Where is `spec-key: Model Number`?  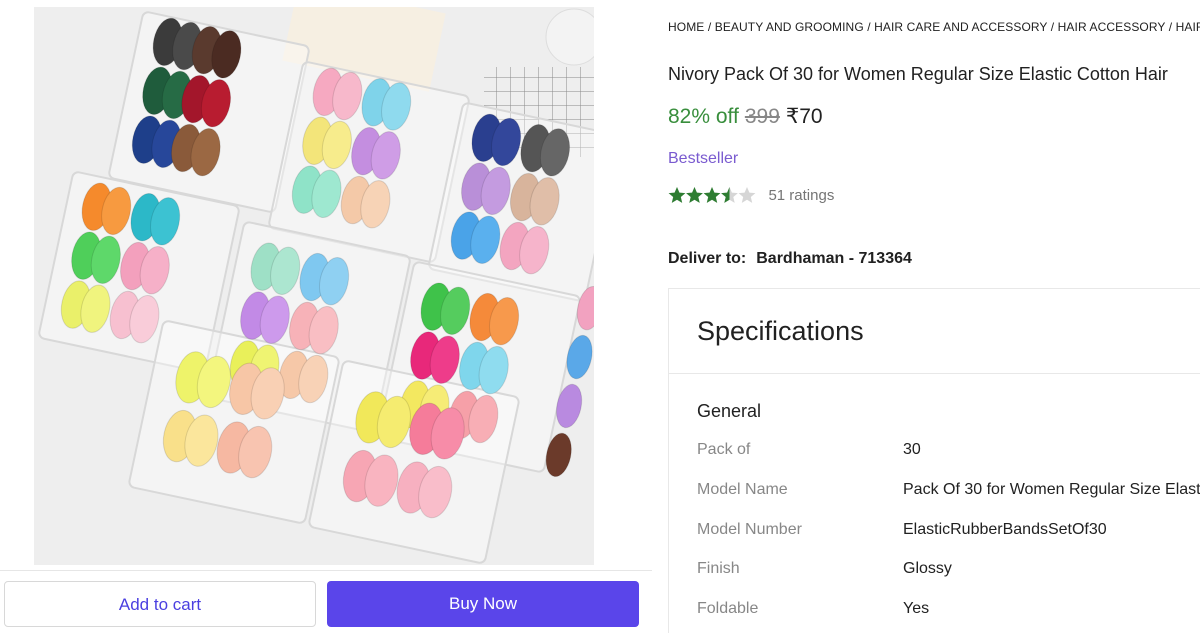
spec-key: Model Number is located at coordinates (749, 529).